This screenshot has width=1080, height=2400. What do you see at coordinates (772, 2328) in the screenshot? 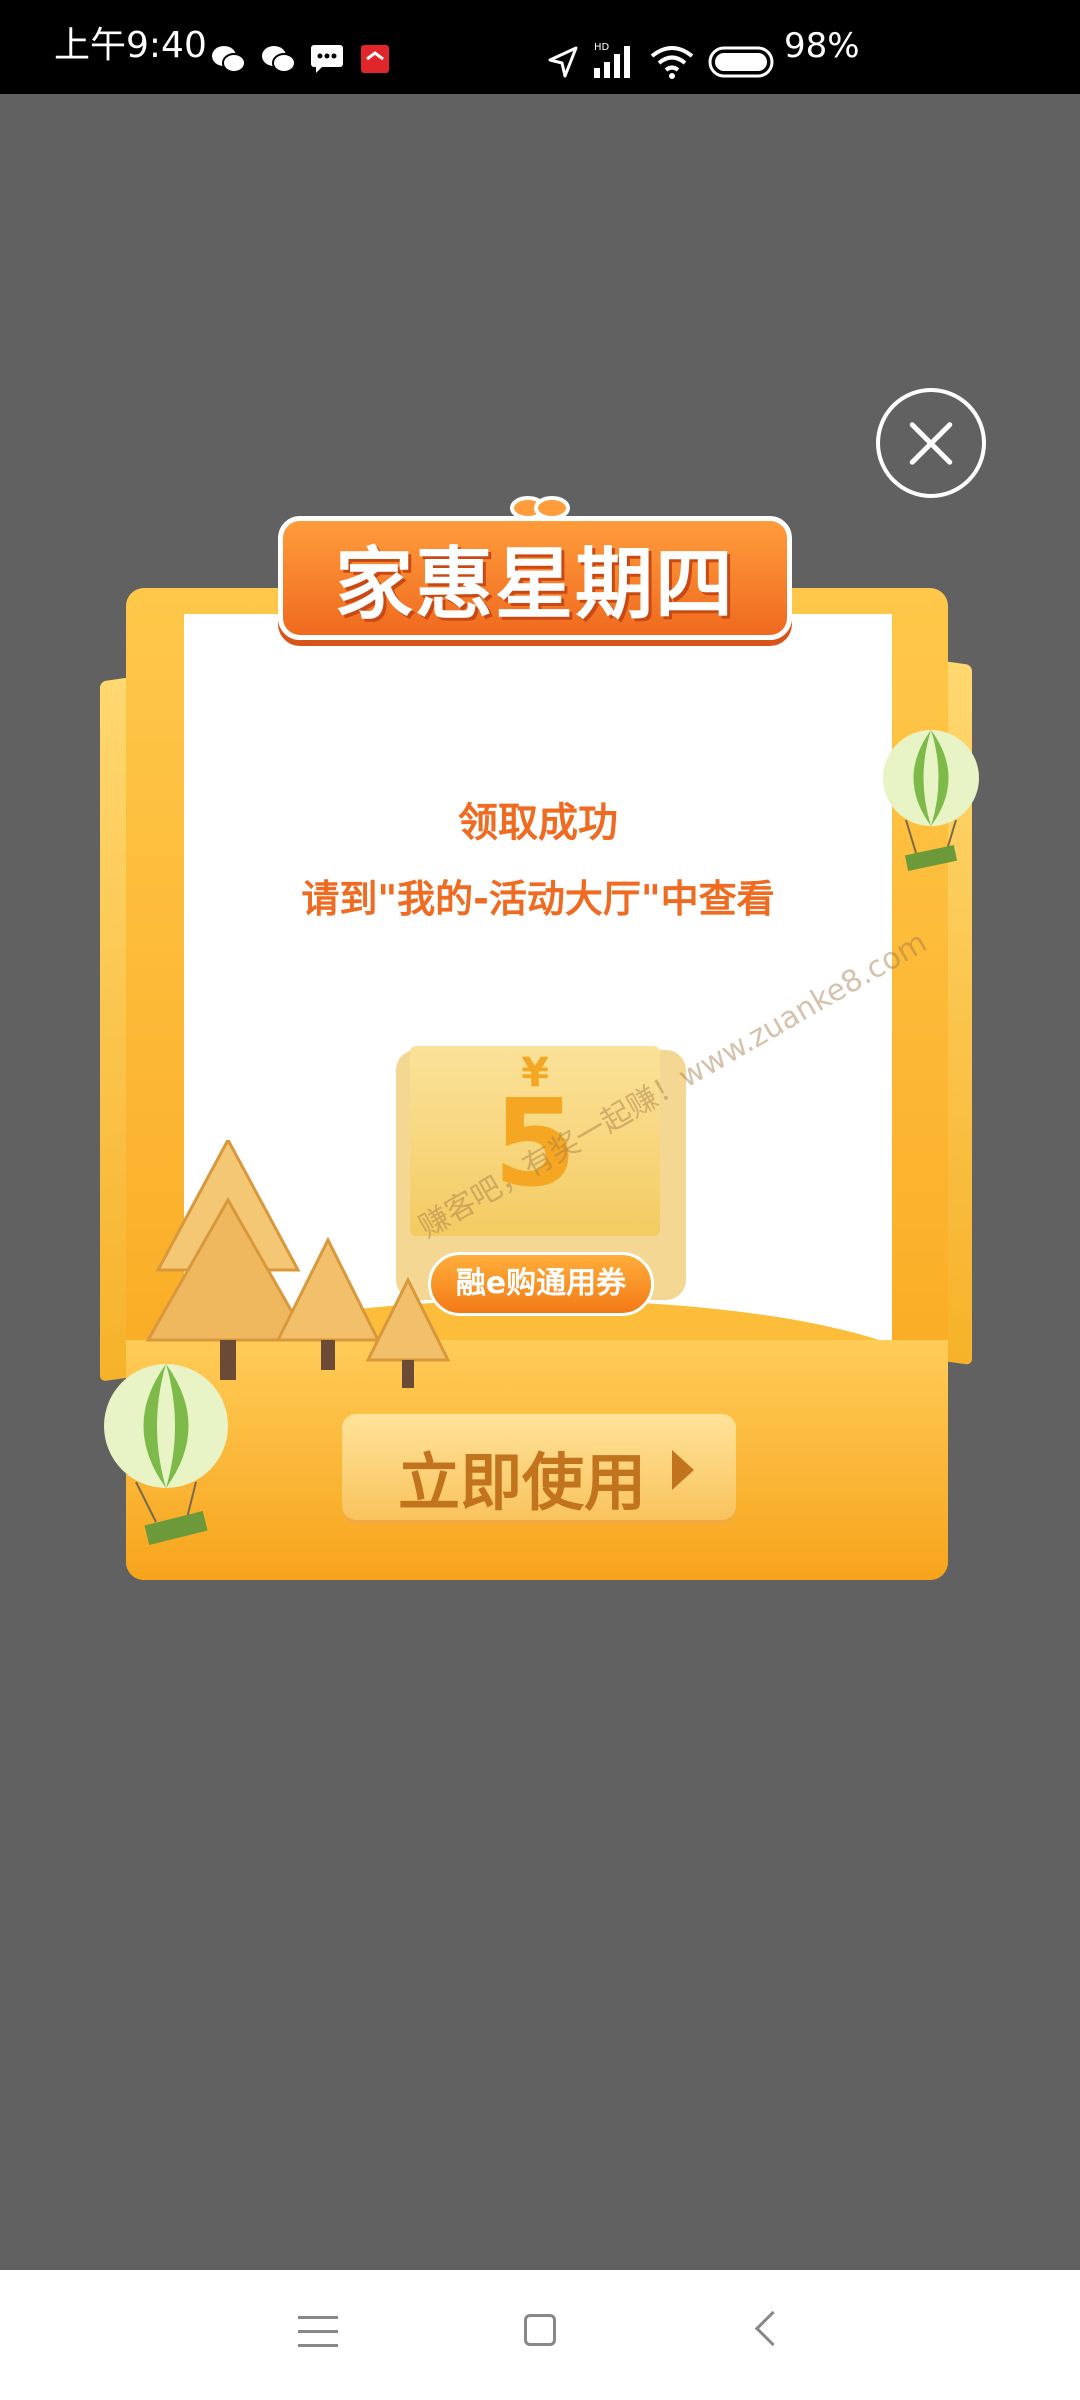
I see `back-icon` at bounding box center [772, 2328].